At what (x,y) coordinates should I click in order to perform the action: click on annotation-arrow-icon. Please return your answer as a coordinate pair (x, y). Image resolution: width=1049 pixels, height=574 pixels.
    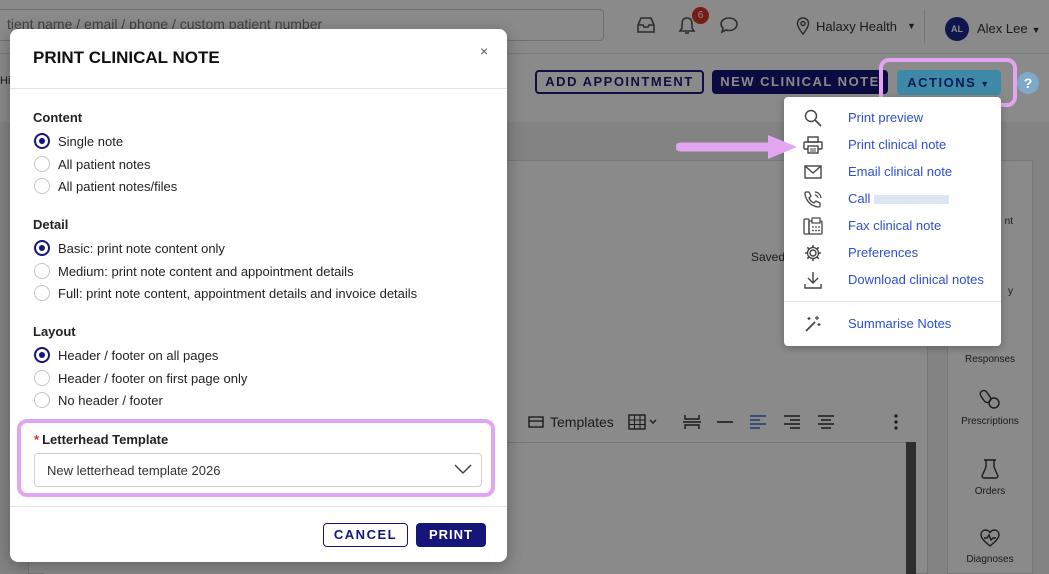
    Looking at the image, I should click on (736, 147).